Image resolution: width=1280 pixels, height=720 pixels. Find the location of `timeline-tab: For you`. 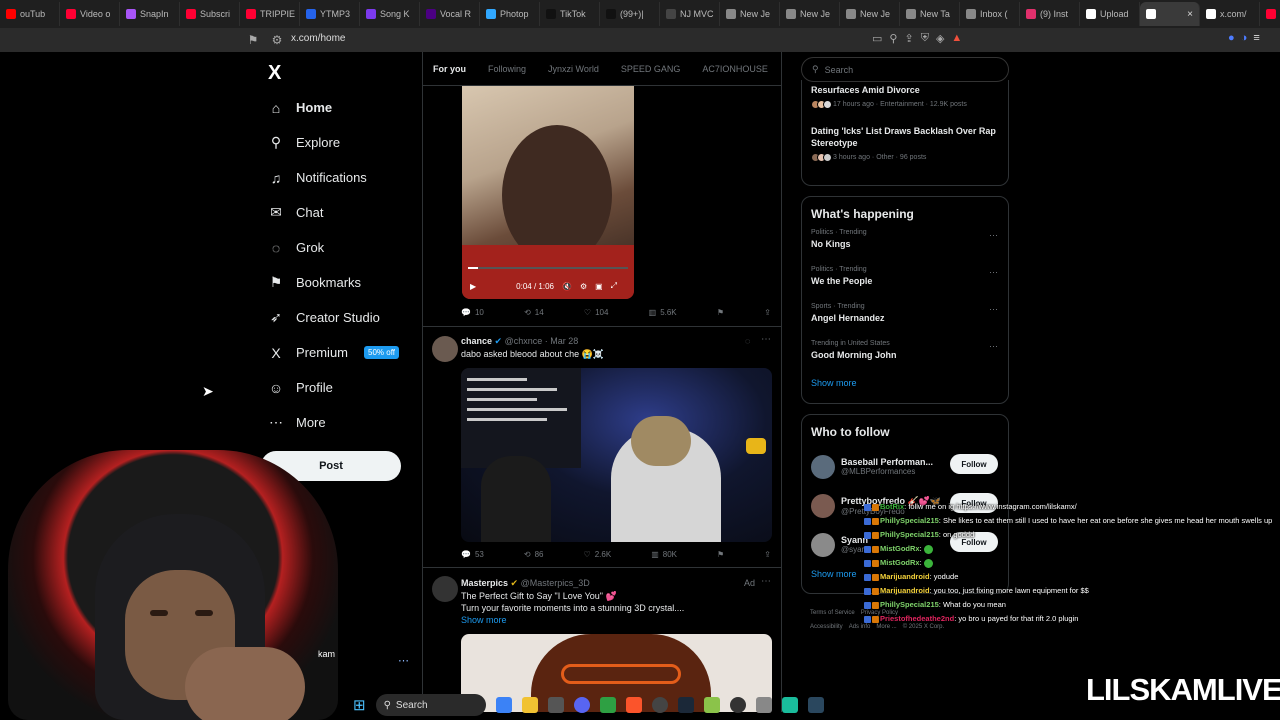

timeline-tab: For you is located at coordinates (449, 69).